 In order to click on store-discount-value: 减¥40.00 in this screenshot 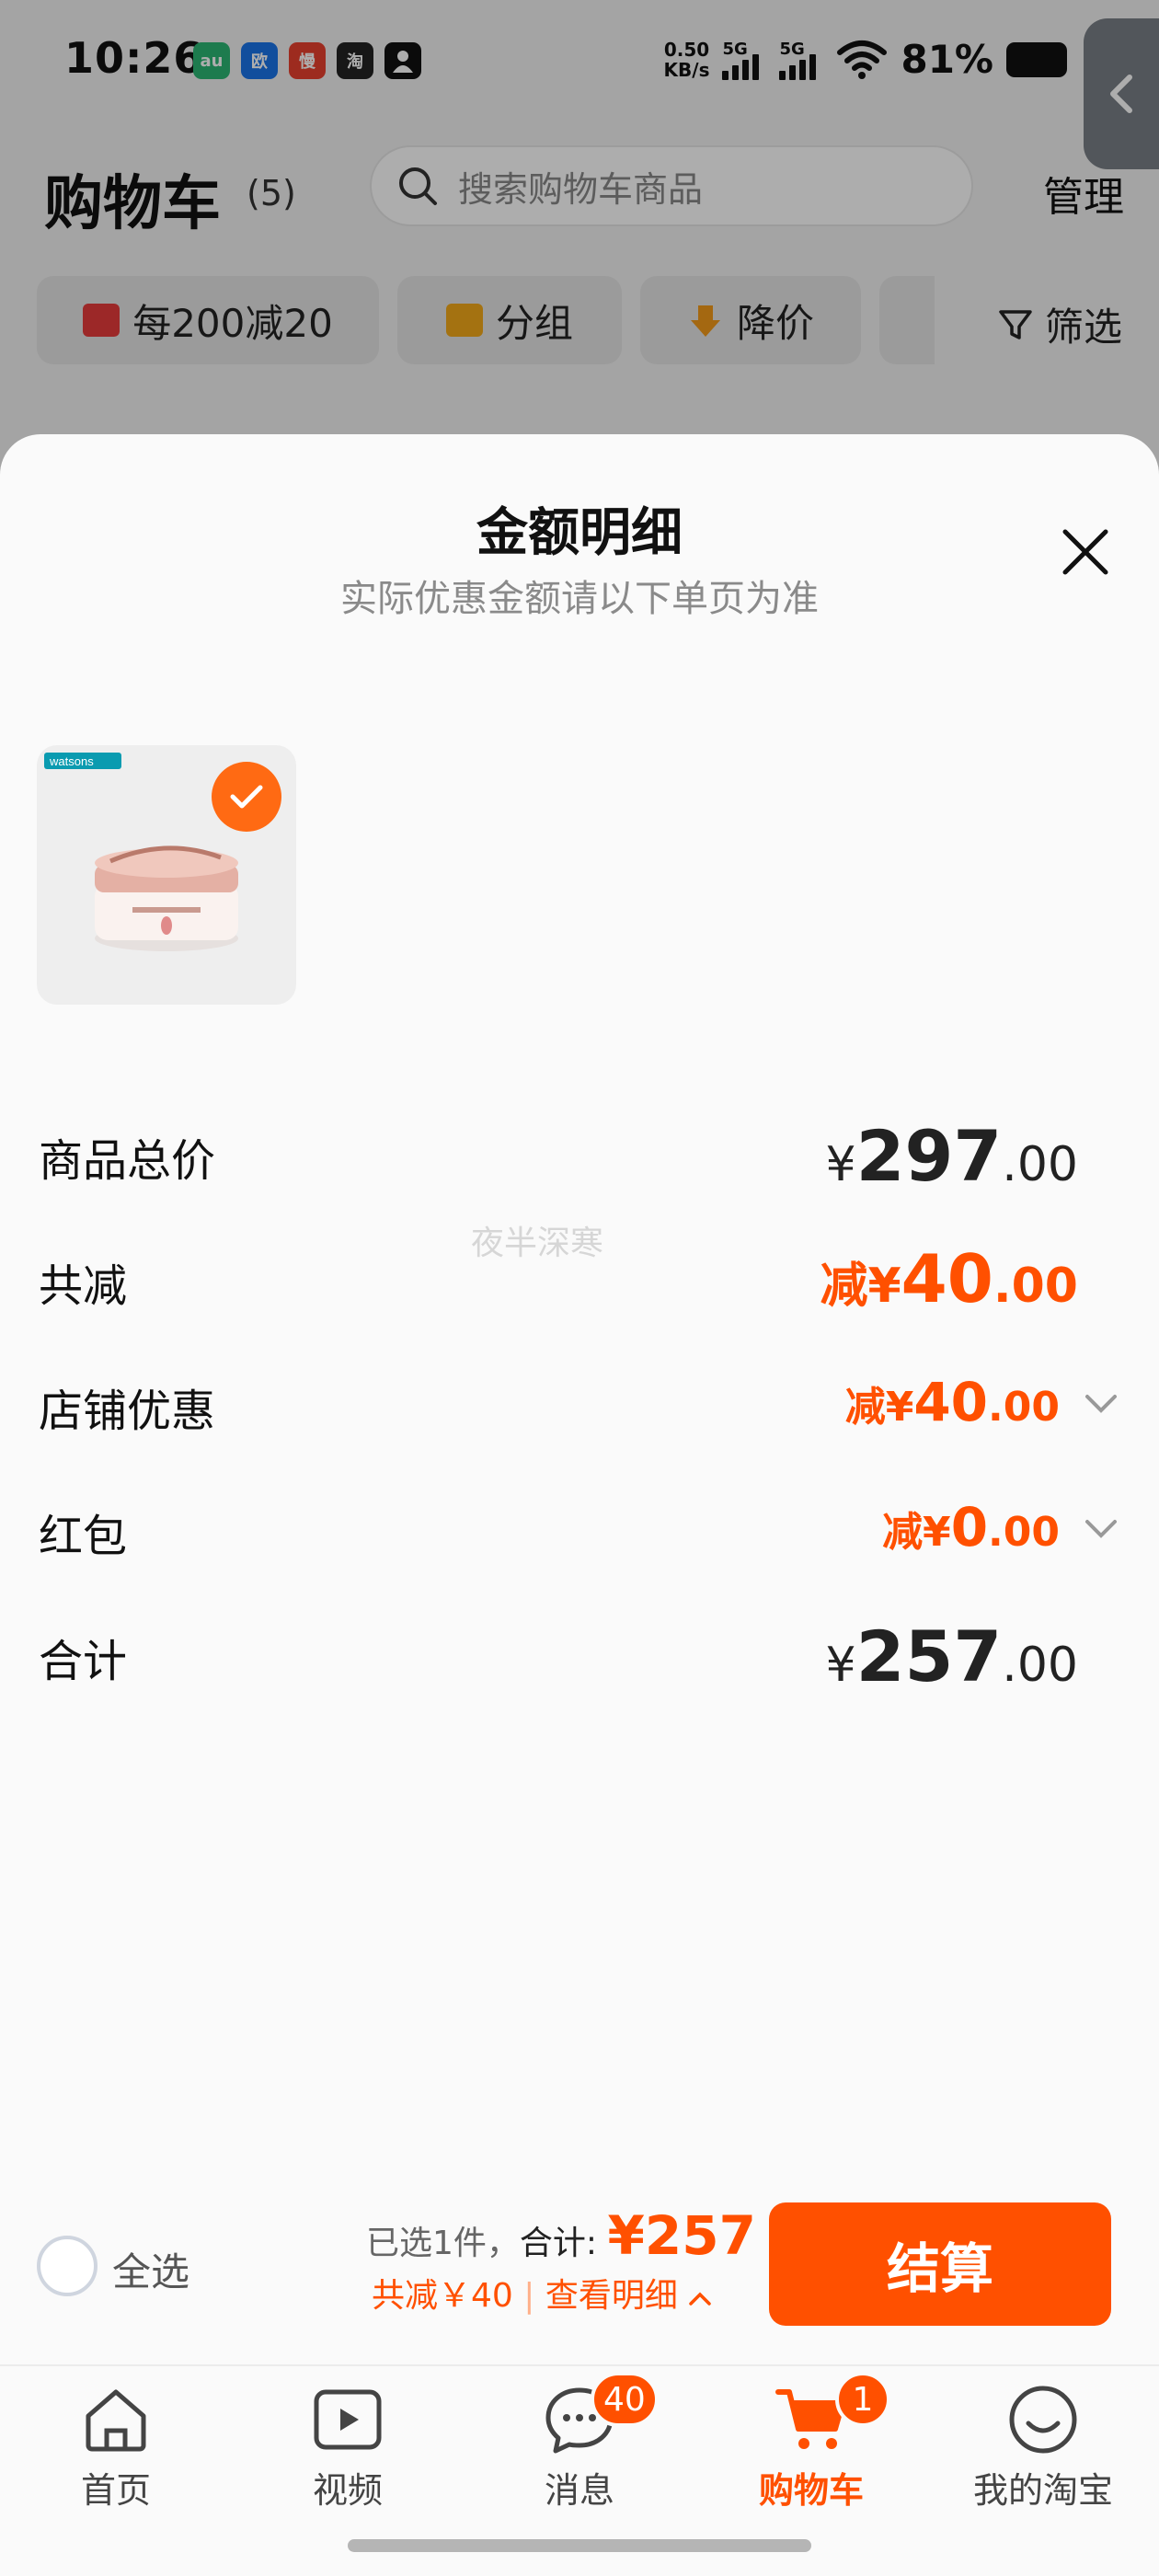, I will do `click(952, 1402)`.